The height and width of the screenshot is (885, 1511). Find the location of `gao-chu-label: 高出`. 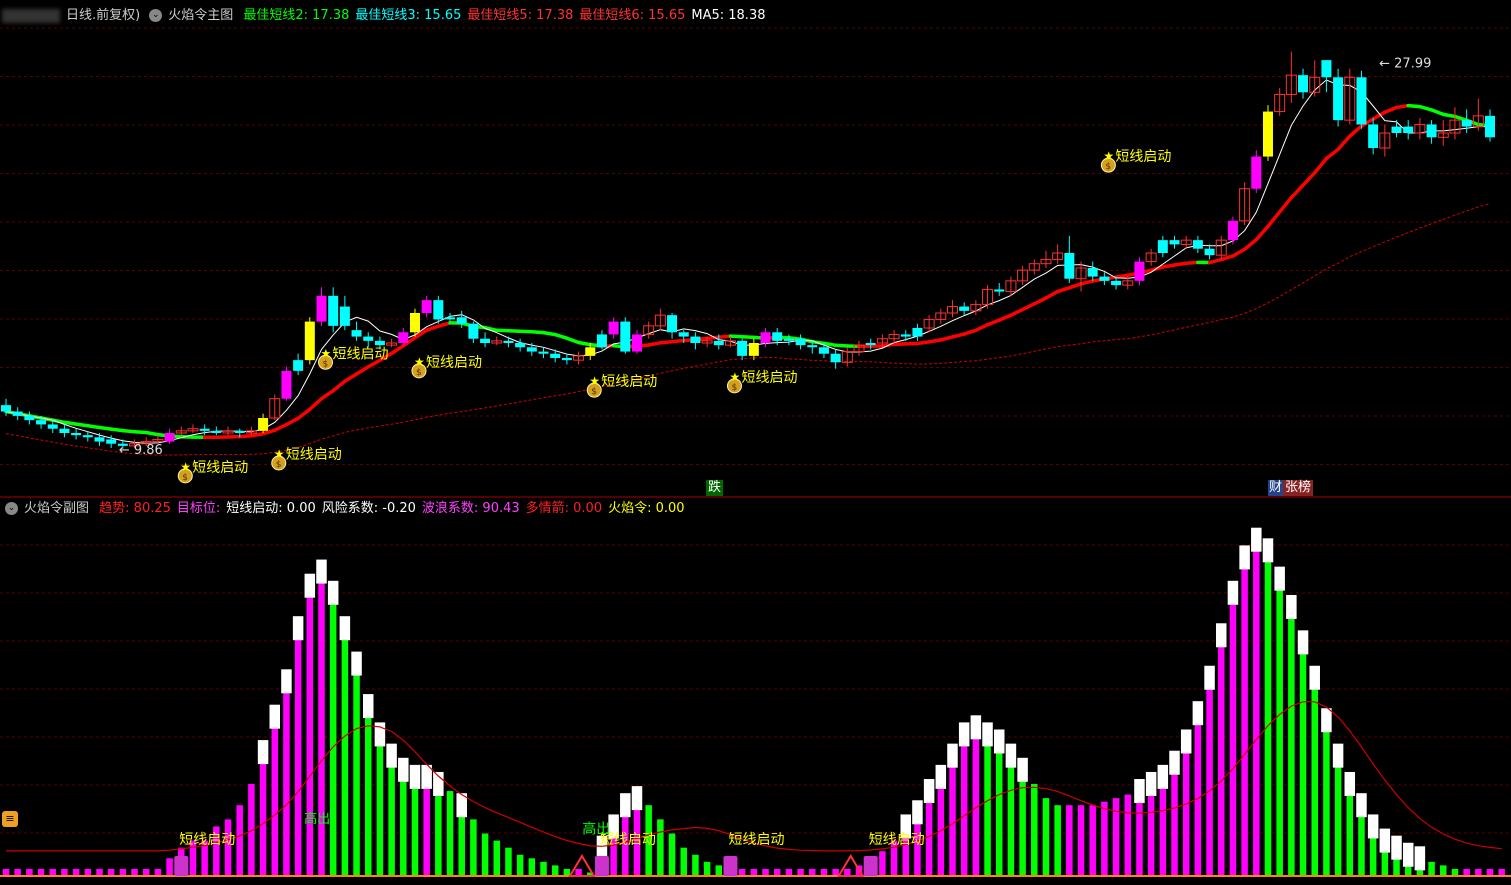

gao-chu-label: 高出 is located at coordinates (596, 829).